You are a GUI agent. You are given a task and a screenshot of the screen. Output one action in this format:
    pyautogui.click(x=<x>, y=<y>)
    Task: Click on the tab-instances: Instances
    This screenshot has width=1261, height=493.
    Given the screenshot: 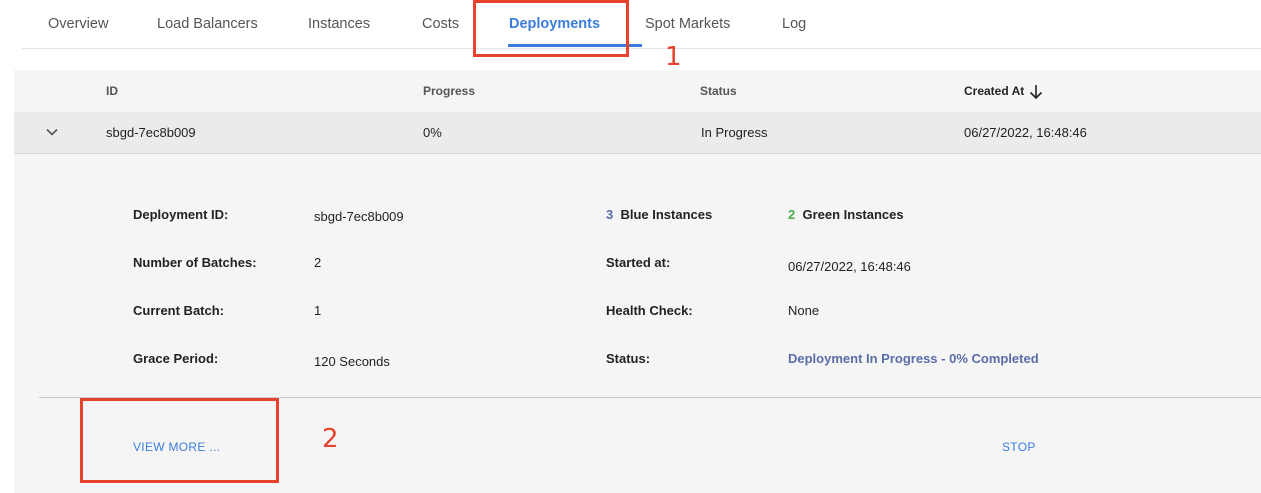 What is the action you would take?
    pyautogui.click(x=339, y=24)
    